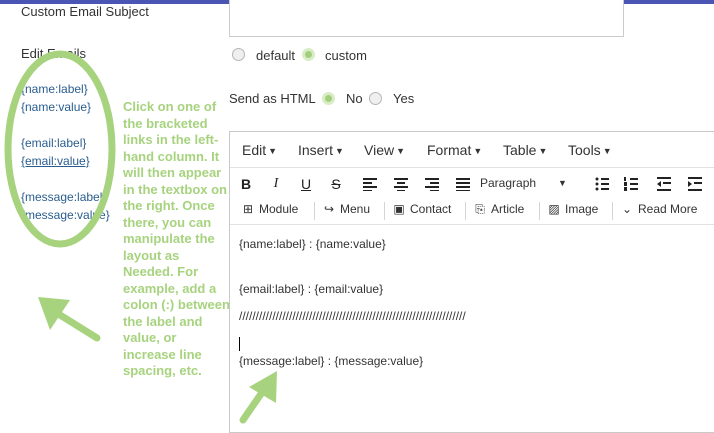 The image size is (714, 433). What do you see at coordinates (258, 397) in the screenshot?
I see `green-arrow-up-right-icon` at bounding box center [258, 397].